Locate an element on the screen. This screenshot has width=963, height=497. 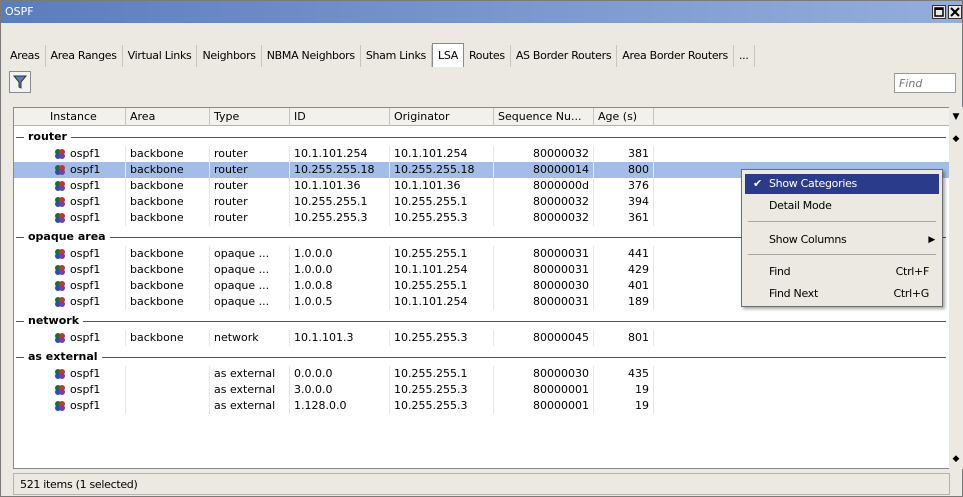
column-header-age: Age (s) is located at coordinates (624, 117).